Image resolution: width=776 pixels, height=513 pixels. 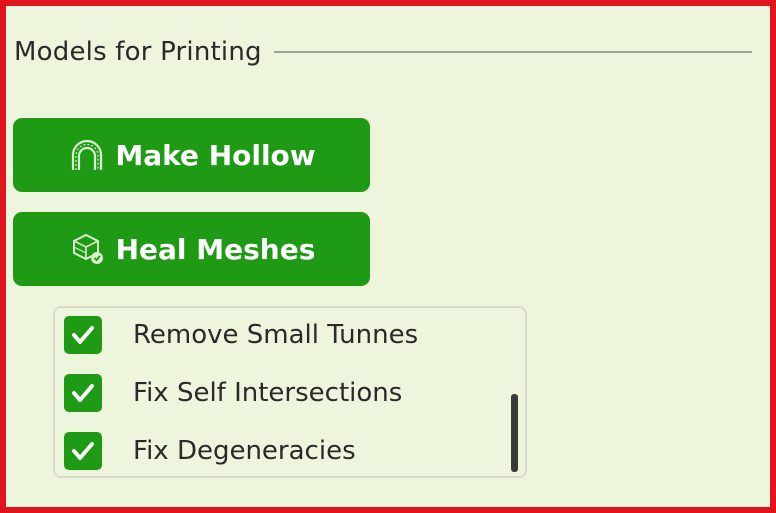 I want to click on hollow-arch-icon, so click(x=87, y=155).